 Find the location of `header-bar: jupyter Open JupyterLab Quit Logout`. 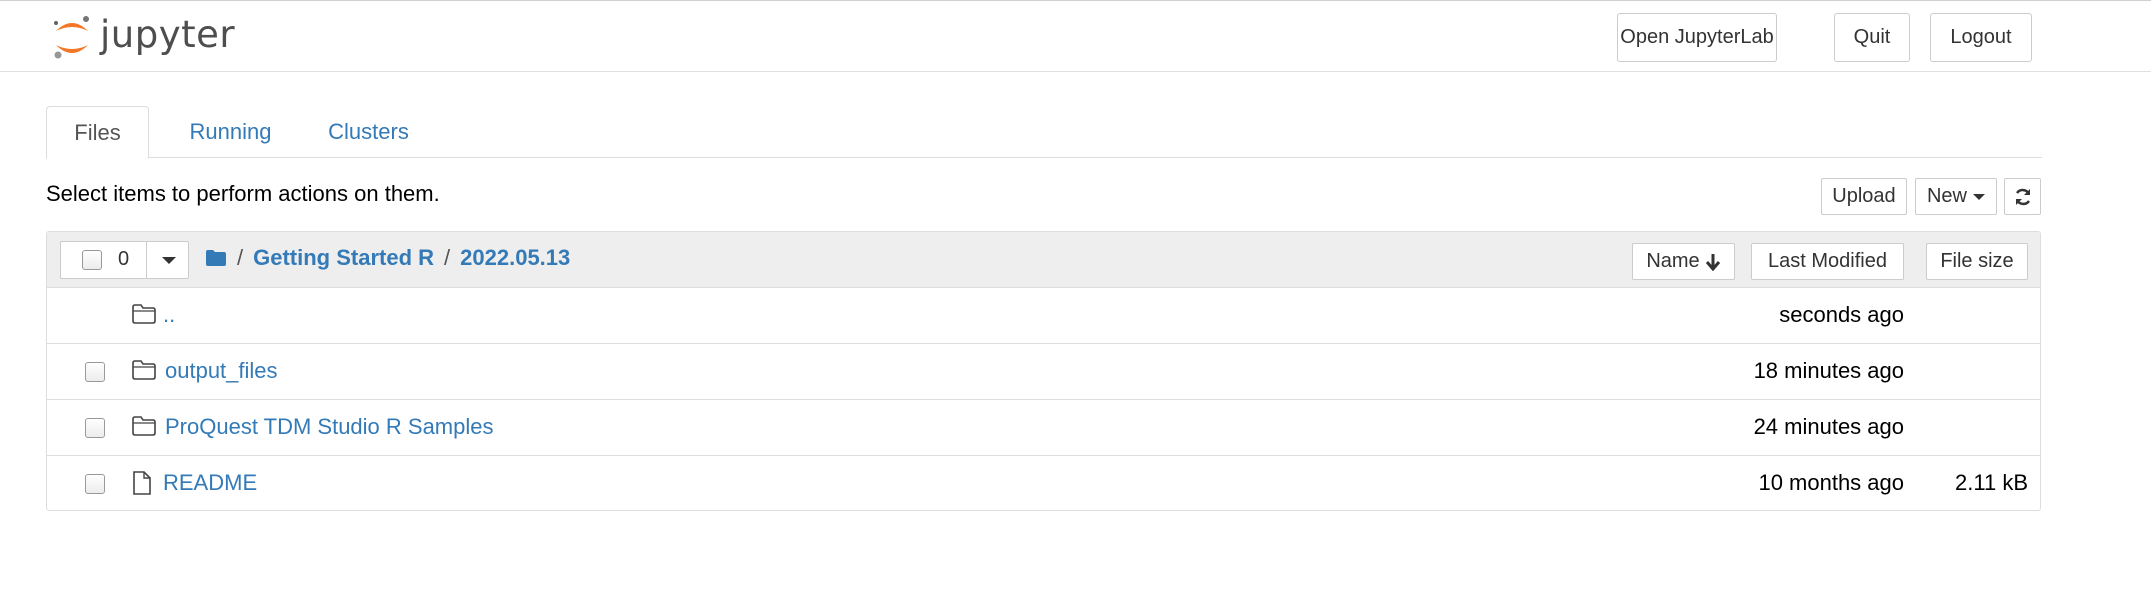

header-bar: jupyter Open JupyterLab Quit Logout is located at coordinates (1075, 36).